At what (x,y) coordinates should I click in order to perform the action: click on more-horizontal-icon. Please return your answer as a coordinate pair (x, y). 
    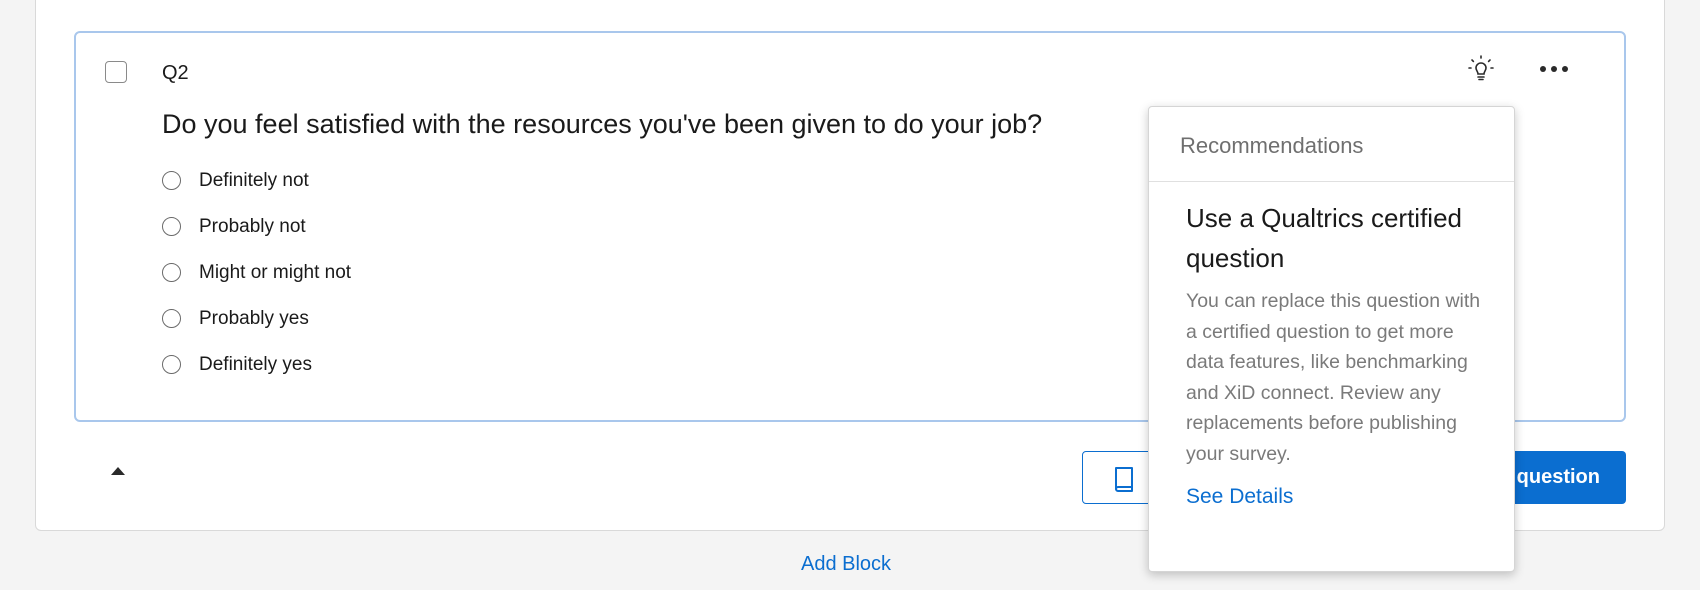
    Looking at the image, I should click on (1554, 69).